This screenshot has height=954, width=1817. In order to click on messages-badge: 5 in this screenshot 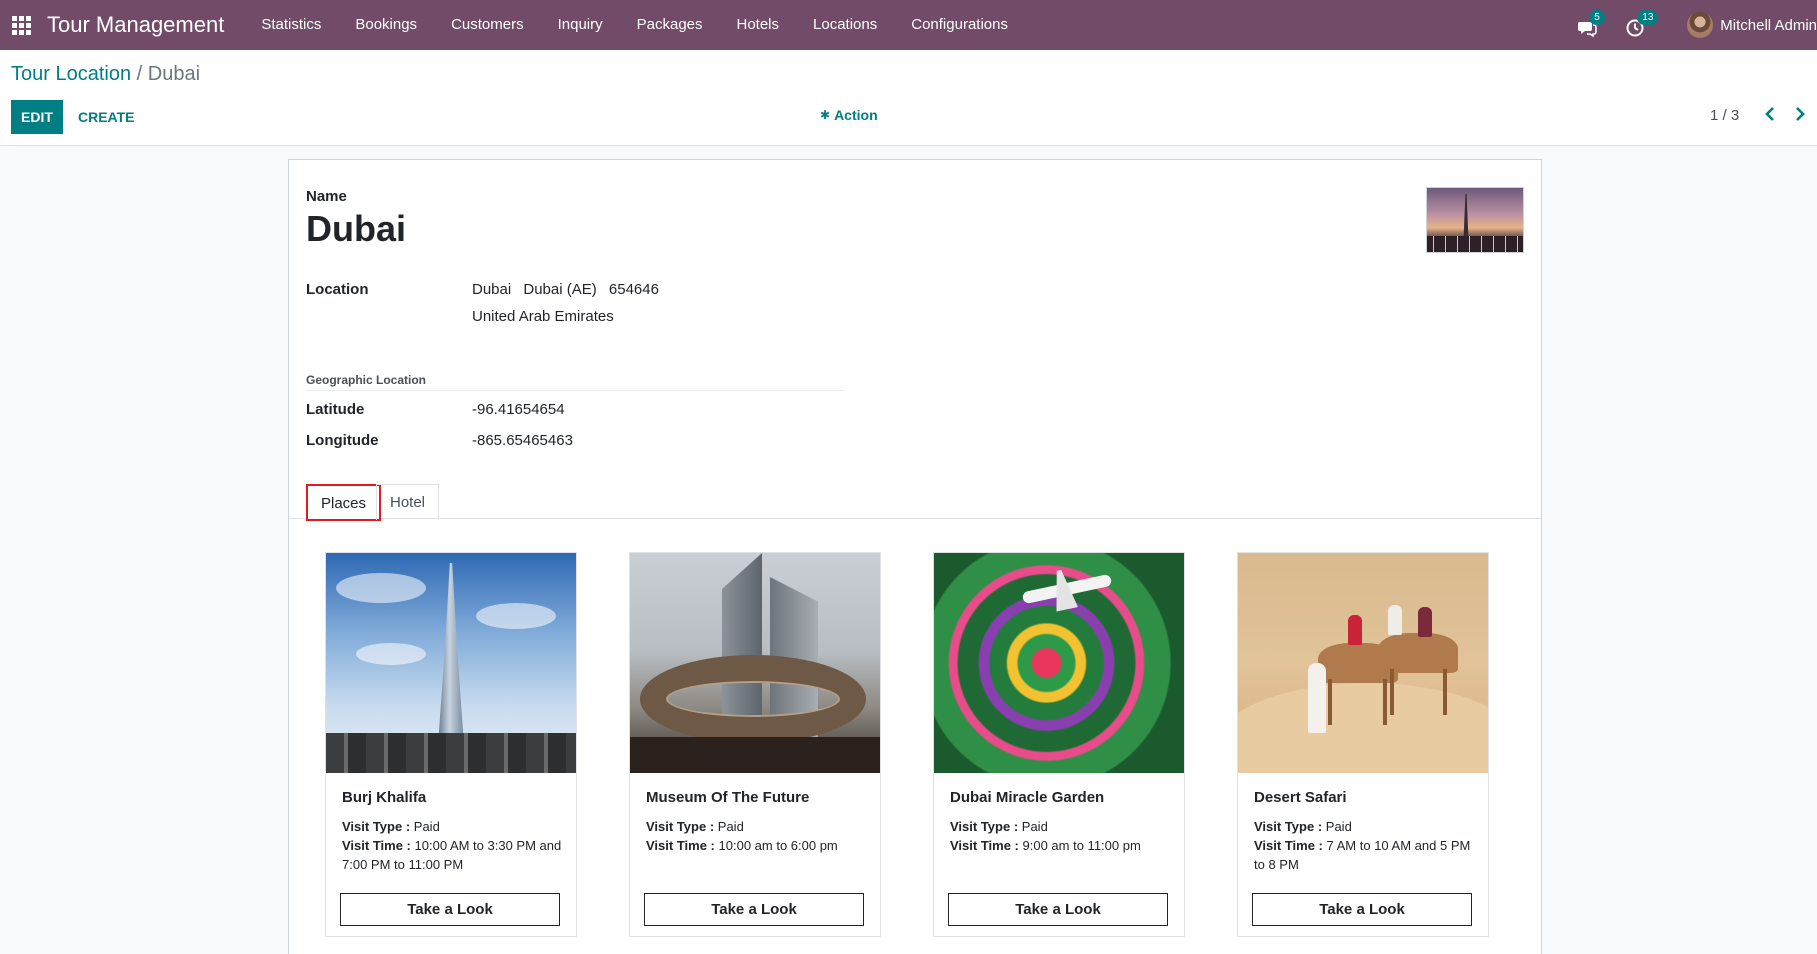, I will do `click(1597, 17)`.